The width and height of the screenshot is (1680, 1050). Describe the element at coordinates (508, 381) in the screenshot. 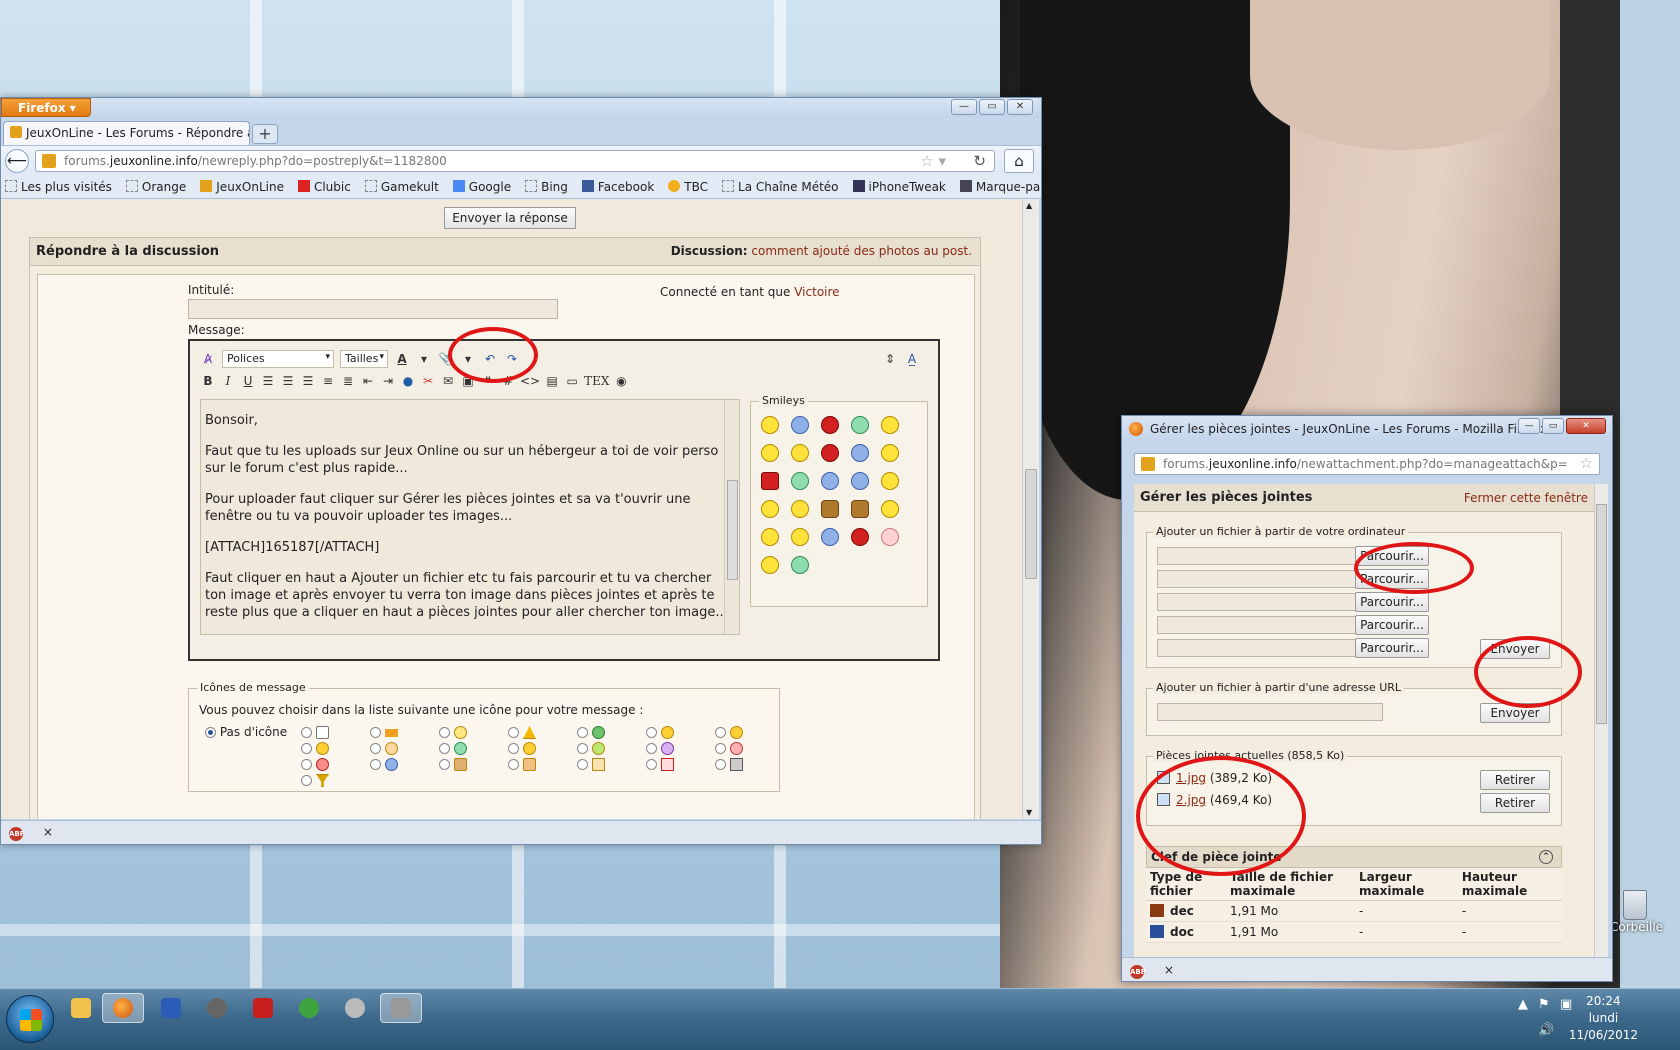

I see `hash-icon: #` at that location.